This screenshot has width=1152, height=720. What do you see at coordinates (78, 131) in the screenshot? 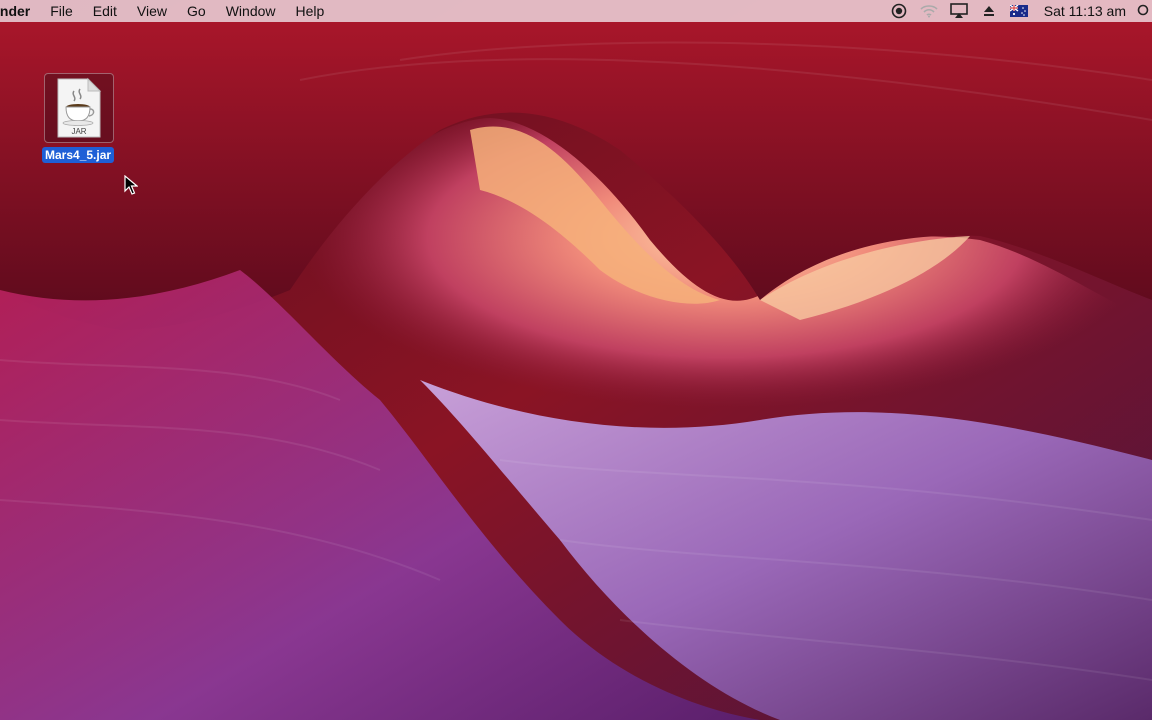
I see `jar-file-badge: JAR` at bounding box center [78, 131].